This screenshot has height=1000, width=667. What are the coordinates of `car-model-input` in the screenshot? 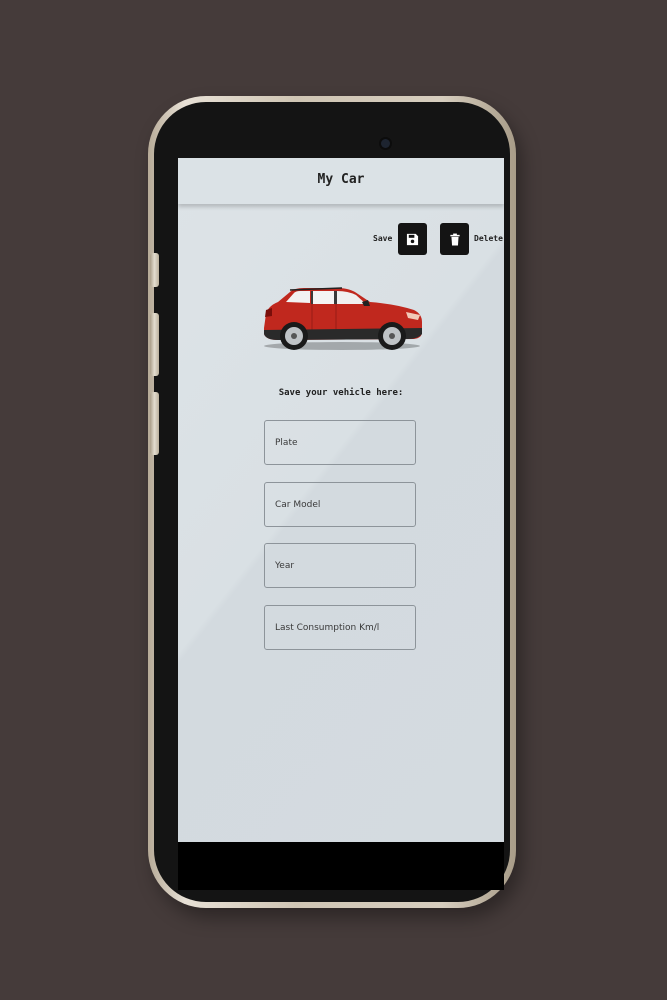 It's located at (340, 504).